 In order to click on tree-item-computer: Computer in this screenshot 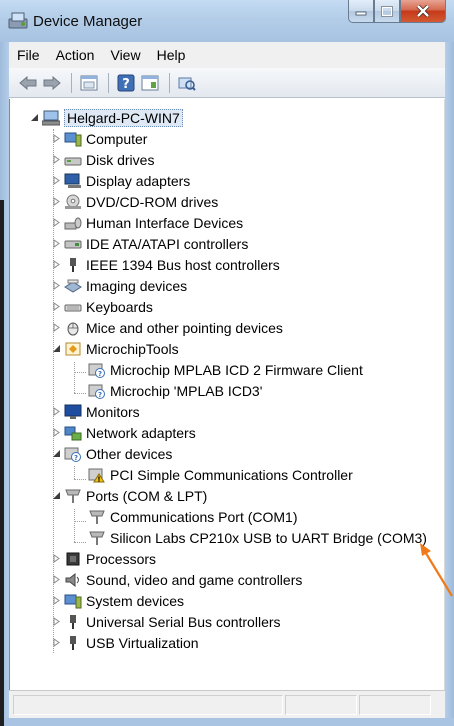, I will do `click(98, 138)`.